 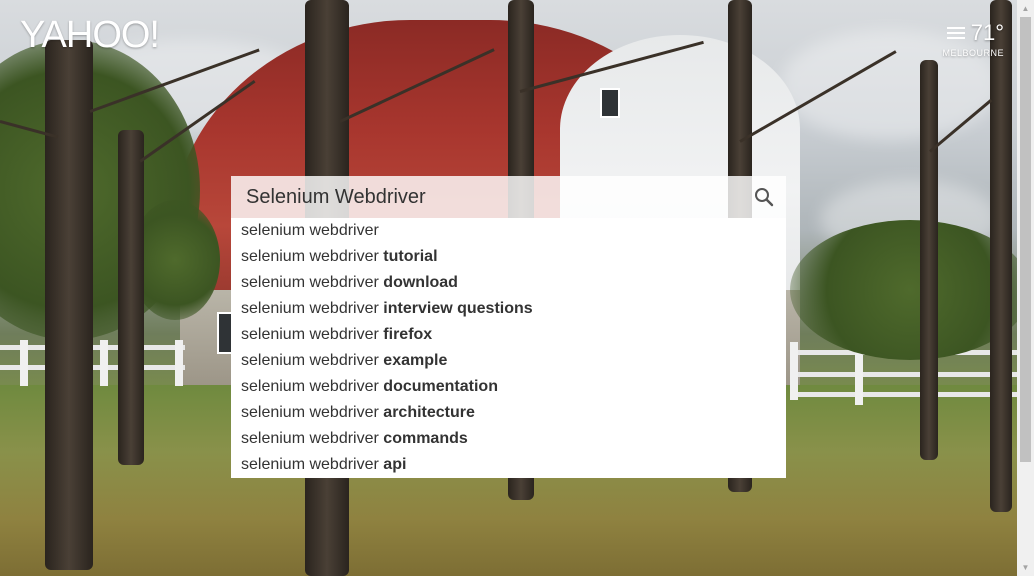 I want to click on suggestion-item: selenium webdriver, so click(x=508, y=231).